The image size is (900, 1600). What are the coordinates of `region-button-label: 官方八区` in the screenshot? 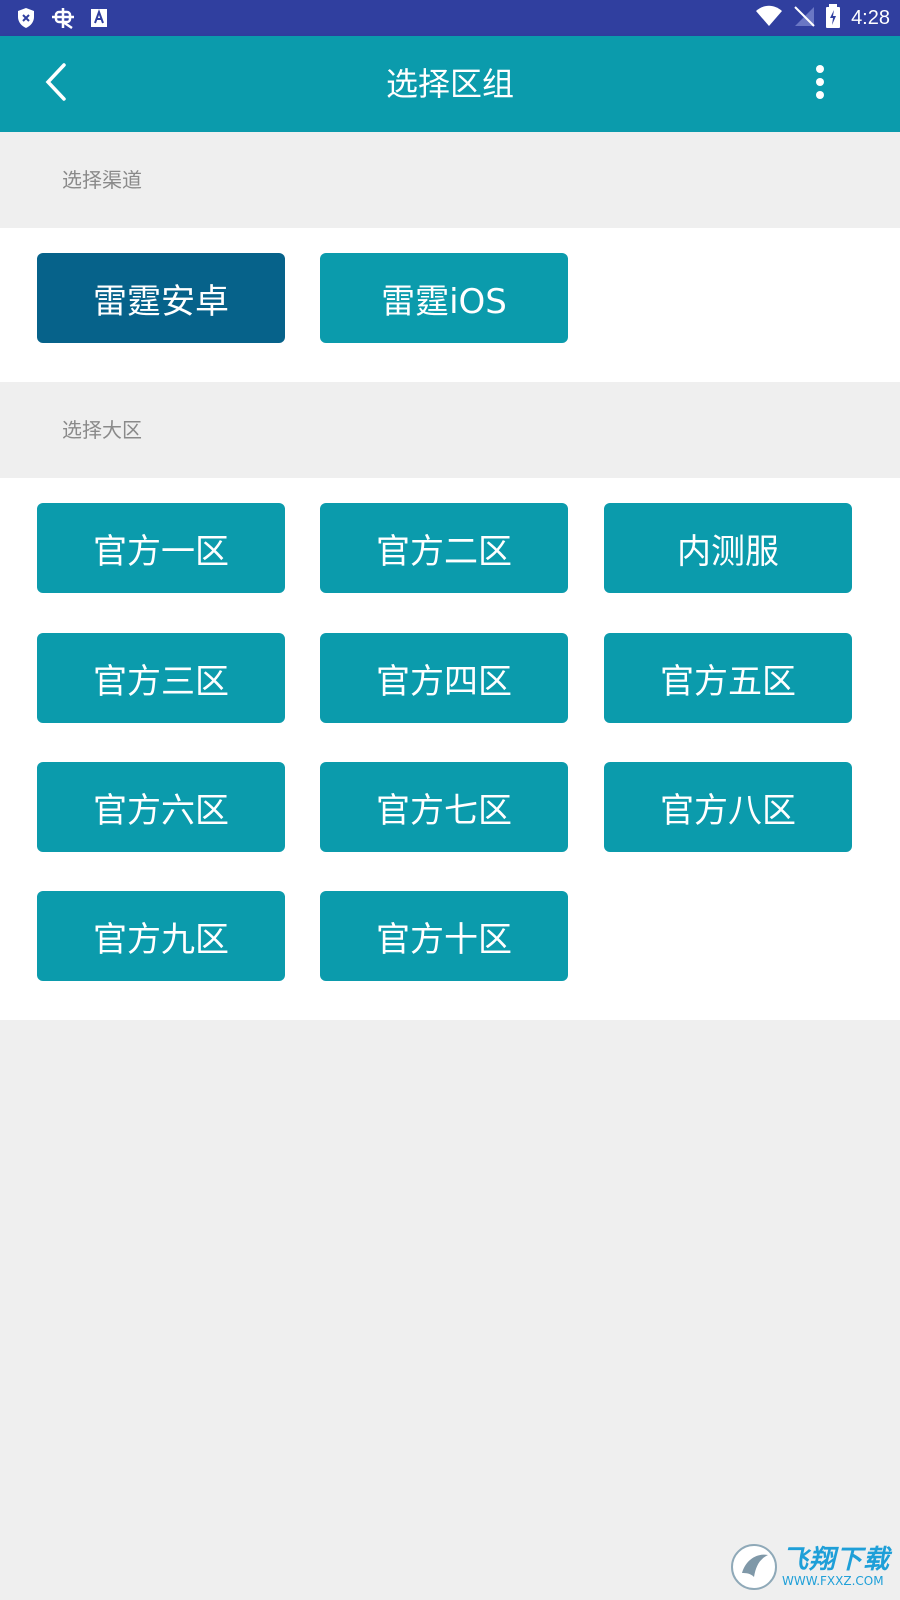 It's located at (728, 810).